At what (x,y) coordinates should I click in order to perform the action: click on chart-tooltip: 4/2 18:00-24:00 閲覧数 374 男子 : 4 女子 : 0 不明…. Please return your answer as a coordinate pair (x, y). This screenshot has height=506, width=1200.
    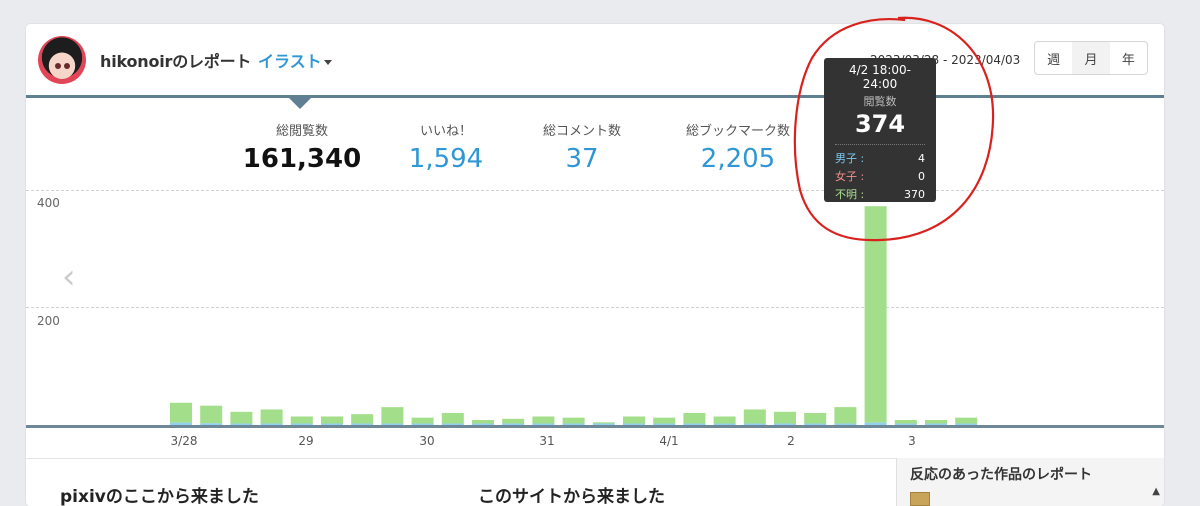
    Looking at the image, I should click on (880, 130).